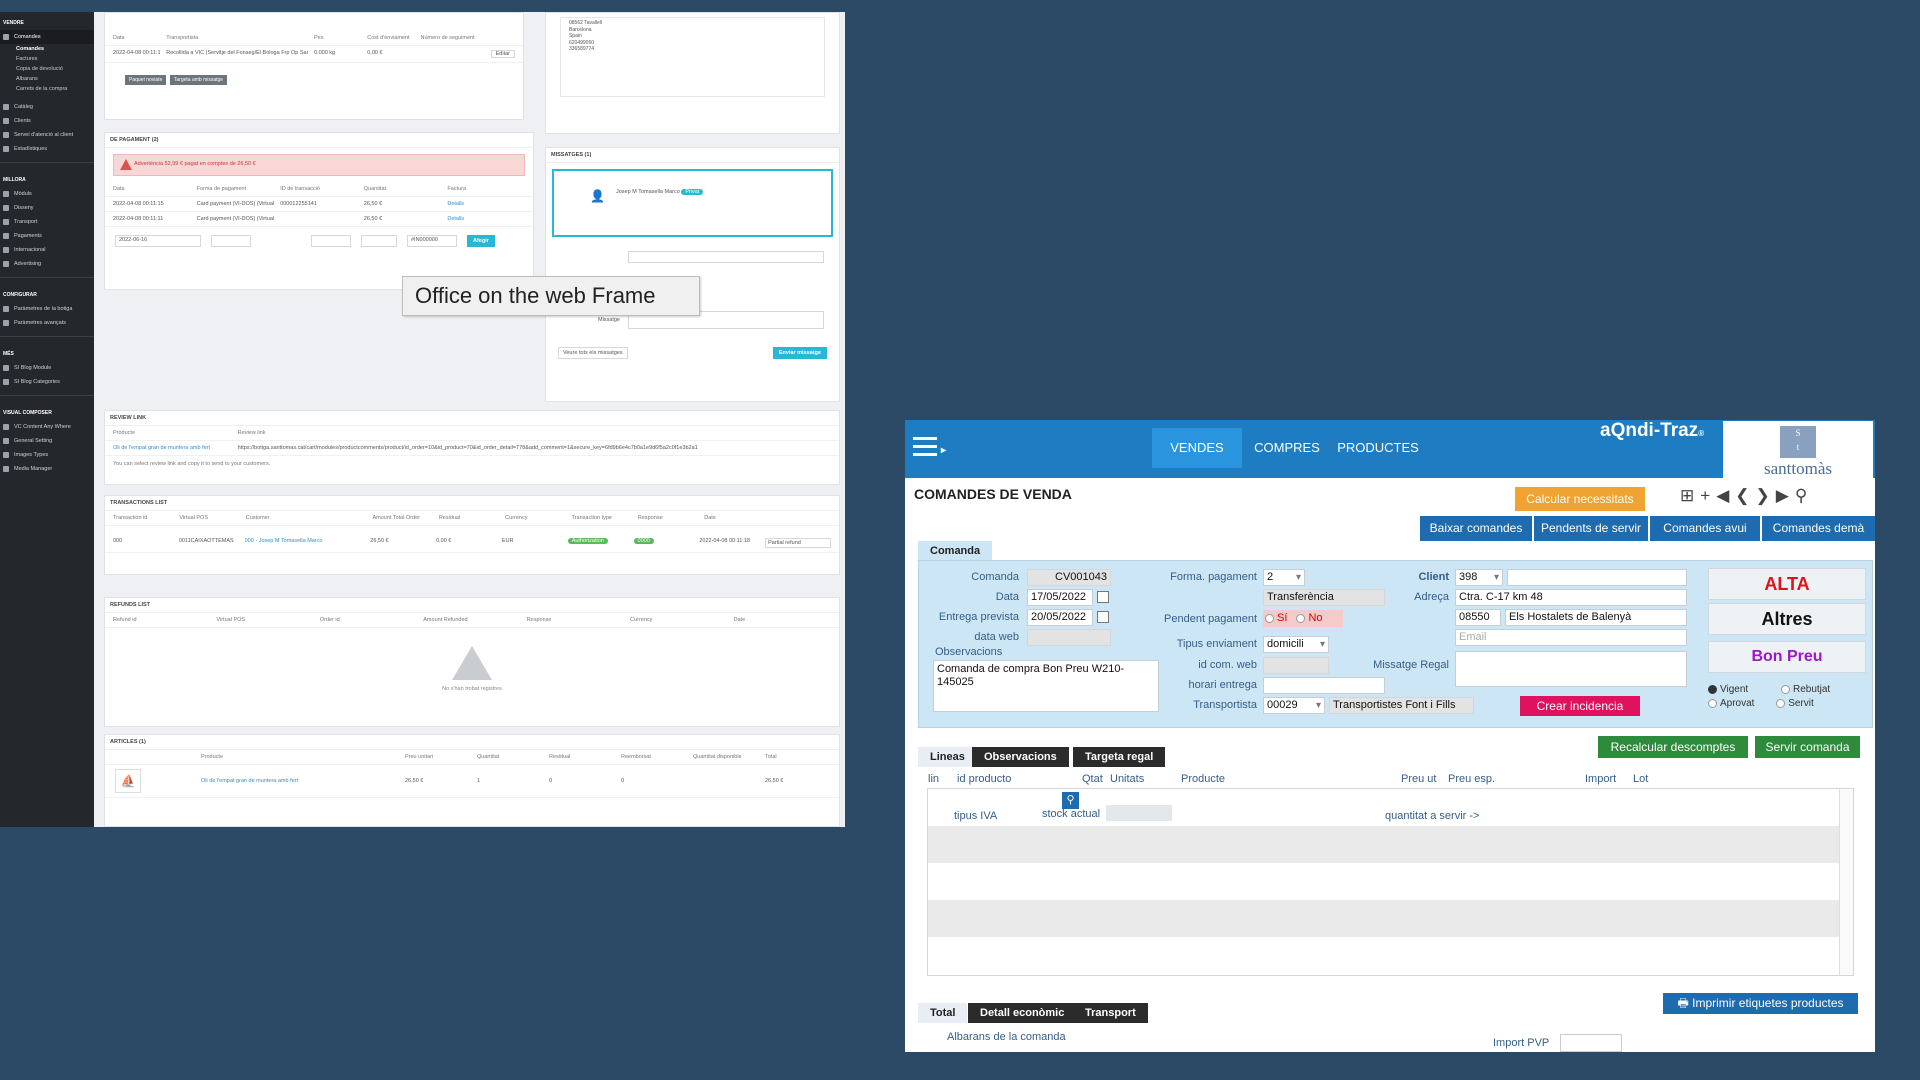  I want to click on send-message-button: Enviar missatge, so click(799, 353).